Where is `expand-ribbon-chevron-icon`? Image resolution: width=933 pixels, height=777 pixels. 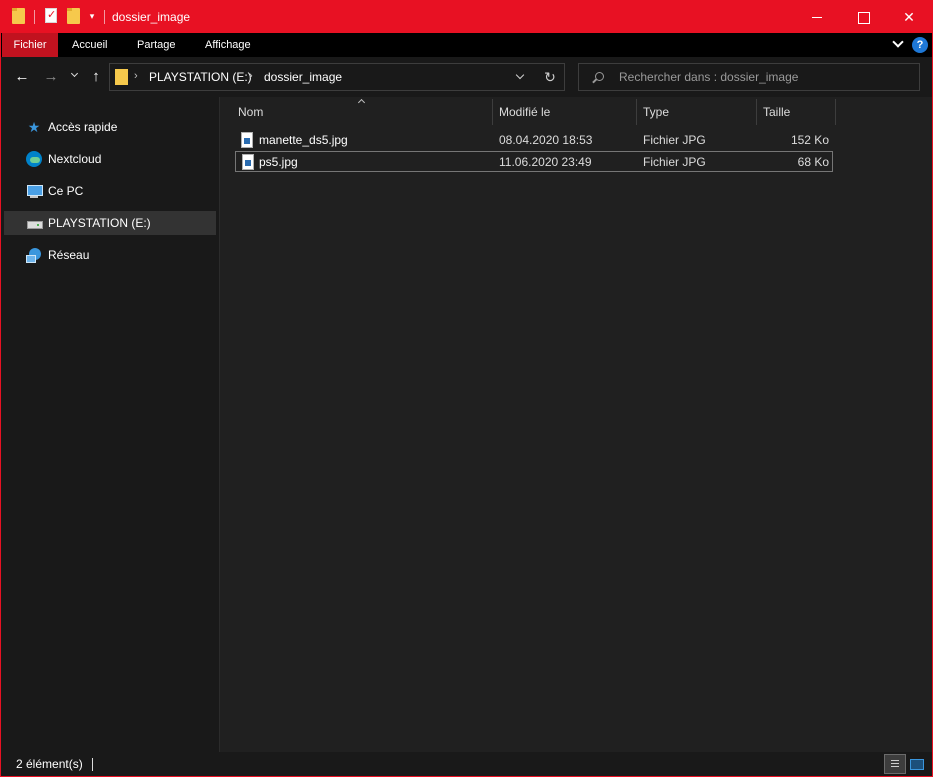
expand-ribbon-chevron-icon is located at coordinates (898, 44).